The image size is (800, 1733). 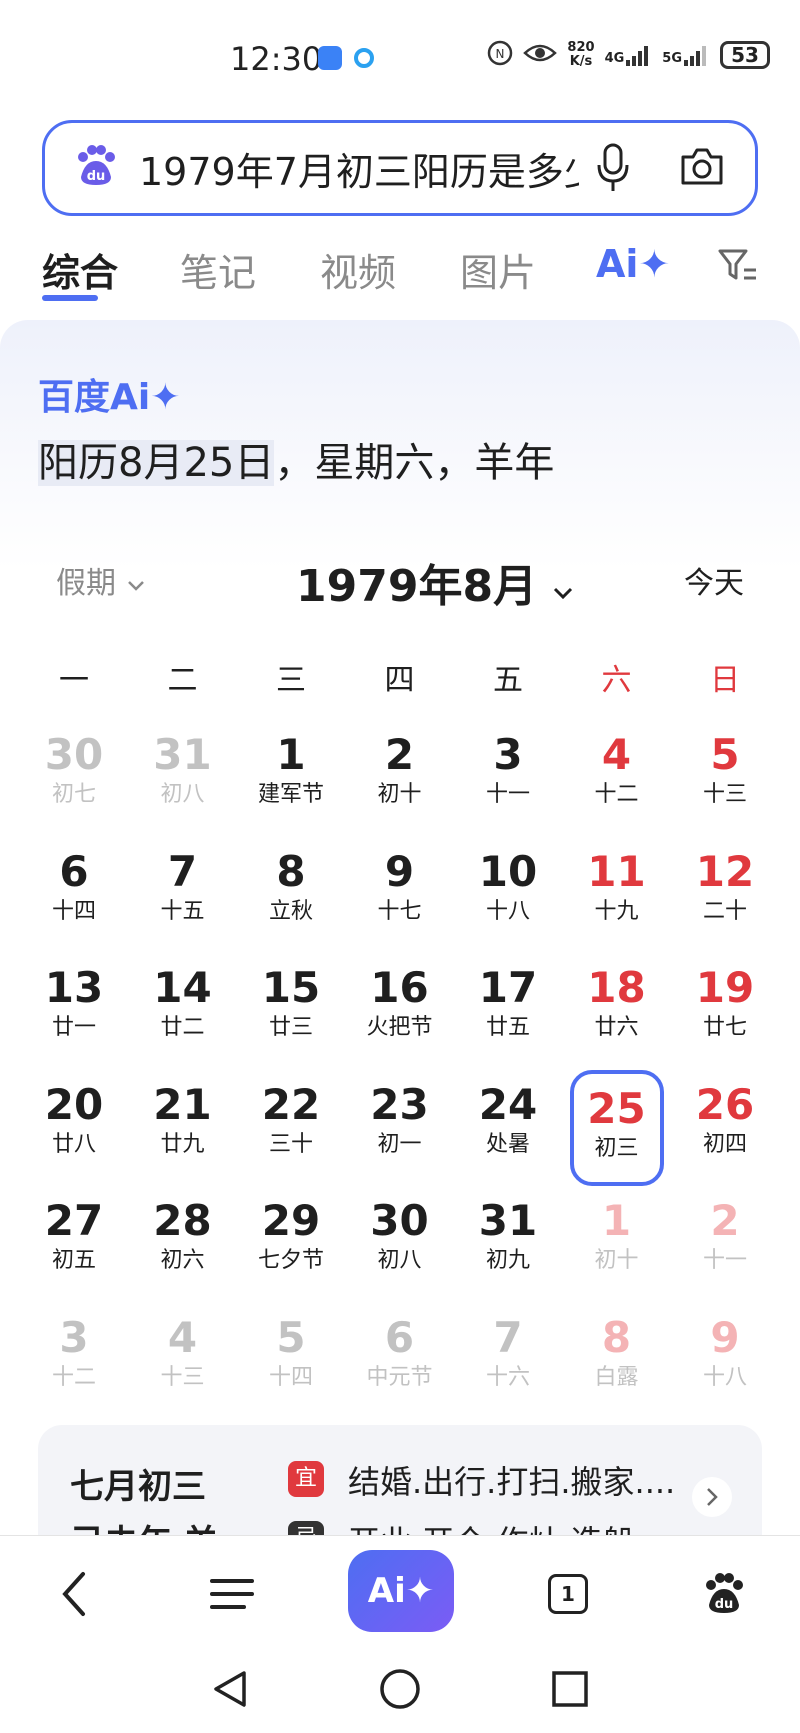 What do you see at coordinates (400, 895) in the screenshot?
I see `calendar-day: 9 十七` at bounding box center [400, 895].